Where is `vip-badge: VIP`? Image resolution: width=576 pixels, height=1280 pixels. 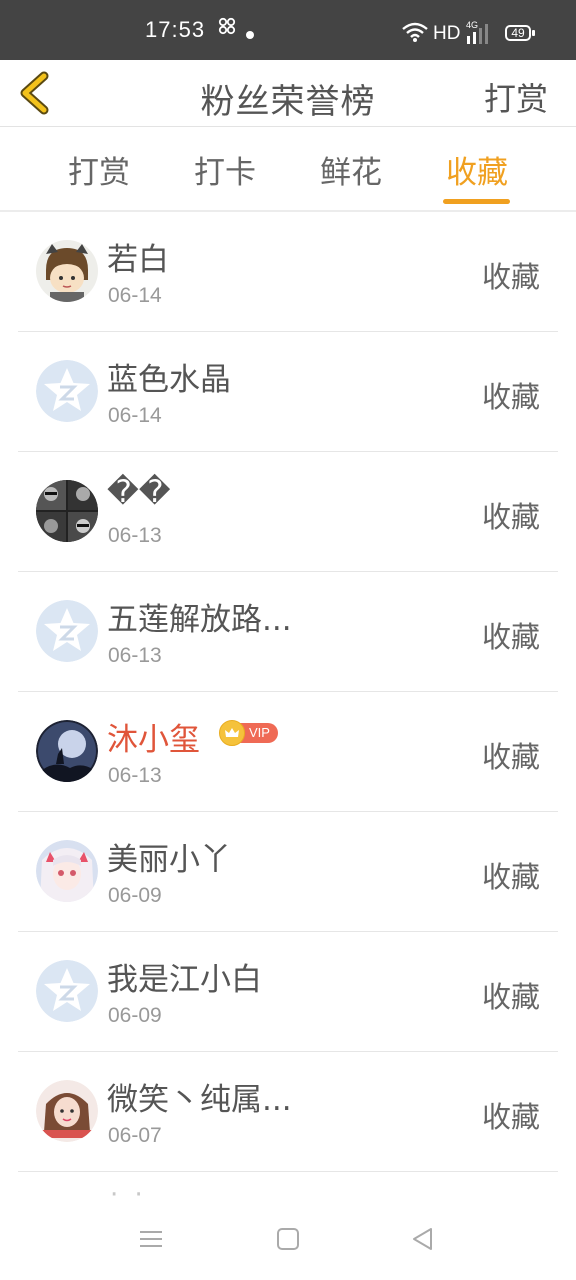
vip-badge: VIP is located at coordinates (248, 733).